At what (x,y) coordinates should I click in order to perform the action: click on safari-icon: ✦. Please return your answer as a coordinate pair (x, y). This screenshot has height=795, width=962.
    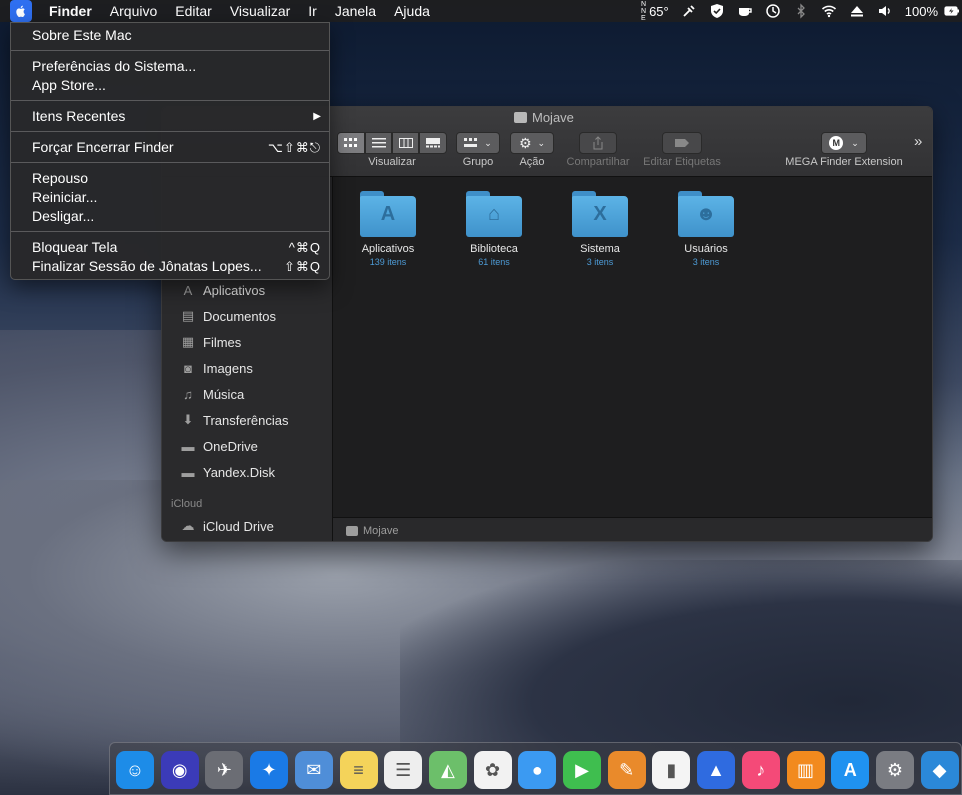
    Looking at the image, I should click on (269, 770).